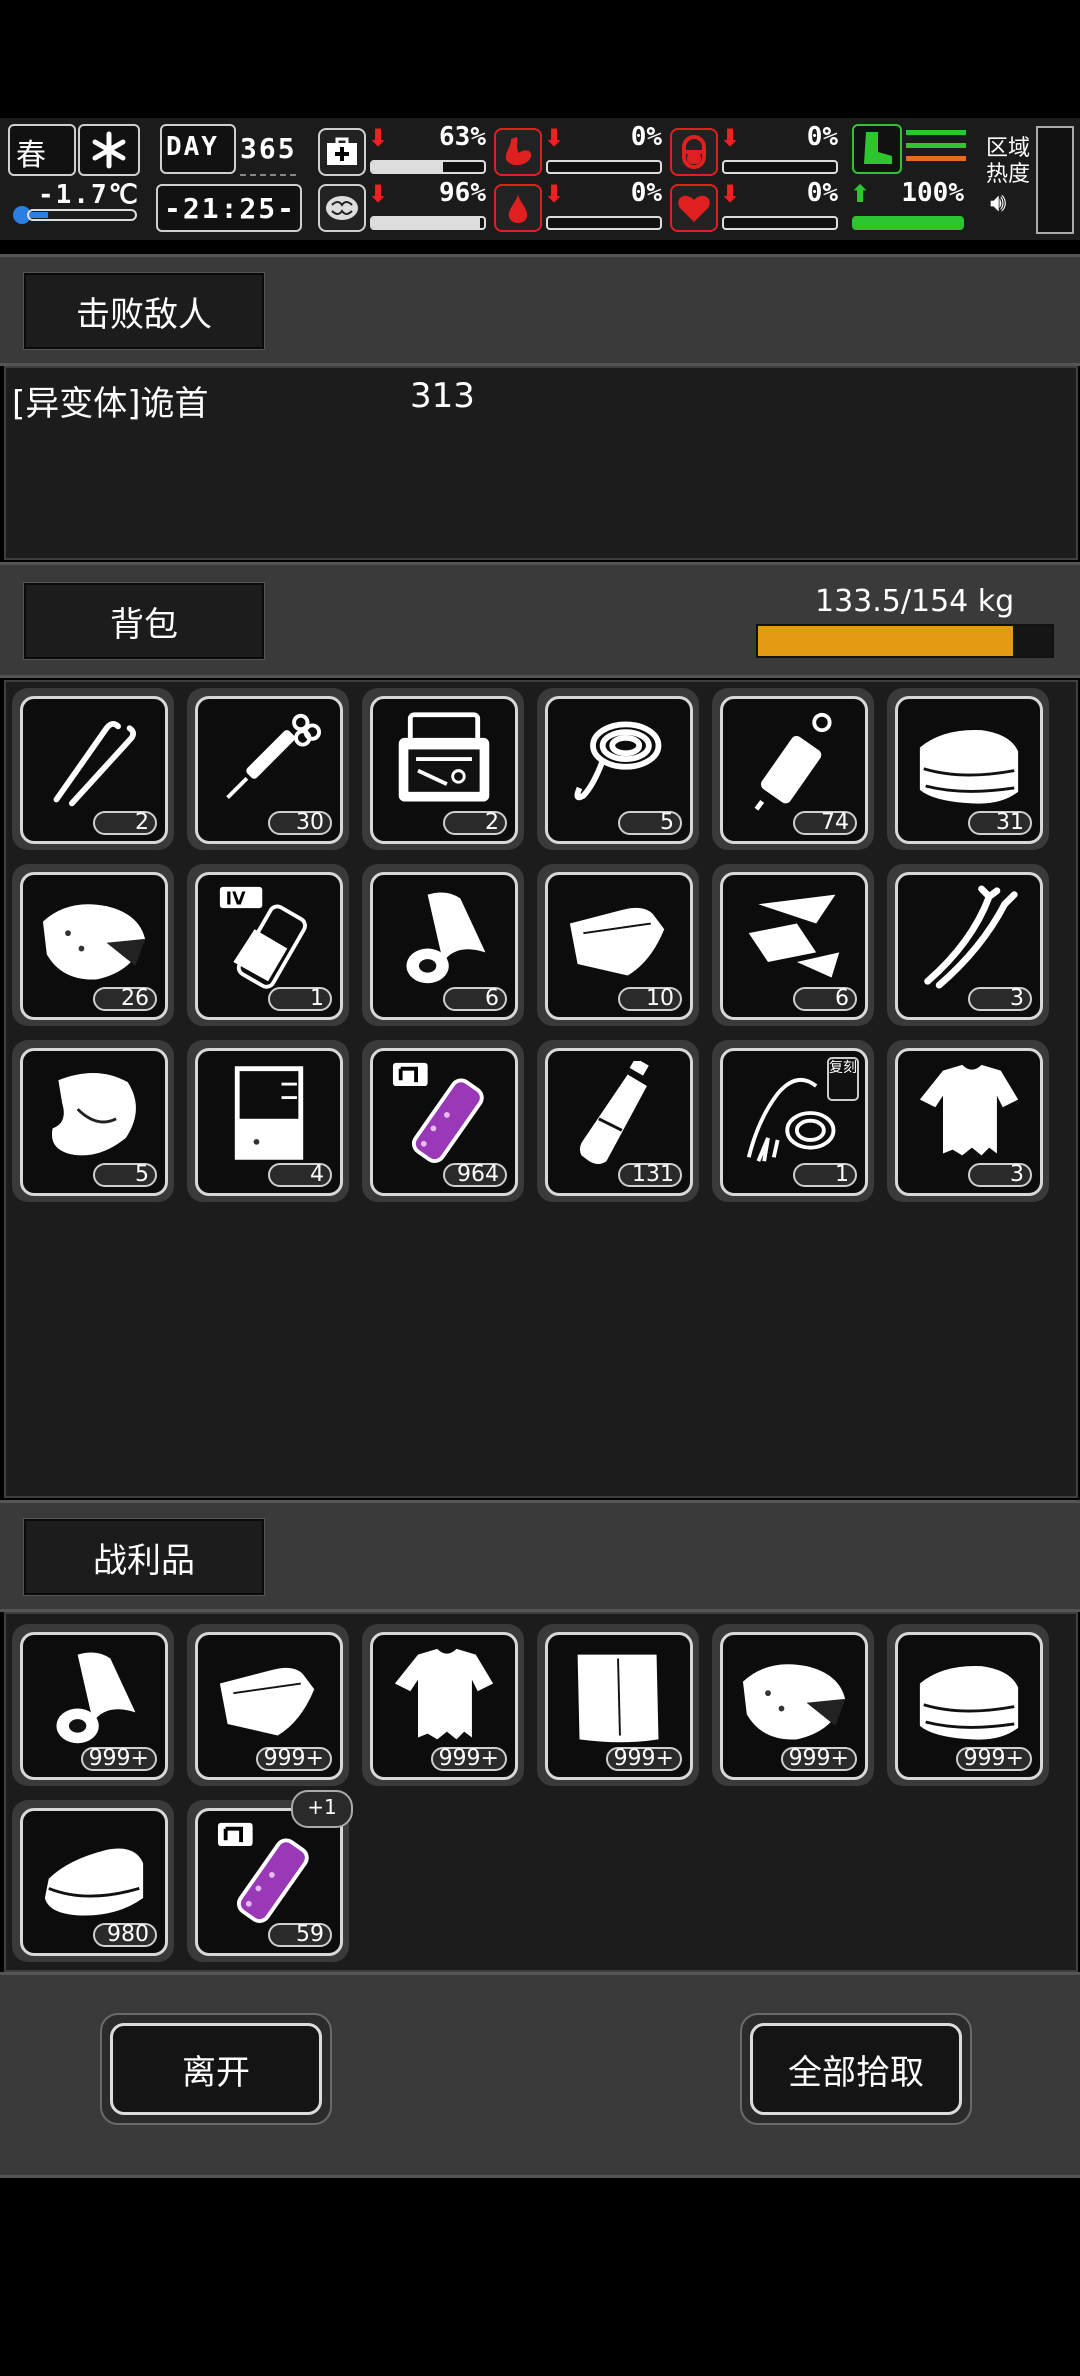  I want to click on item-quantity: 10, so click(650, 999).